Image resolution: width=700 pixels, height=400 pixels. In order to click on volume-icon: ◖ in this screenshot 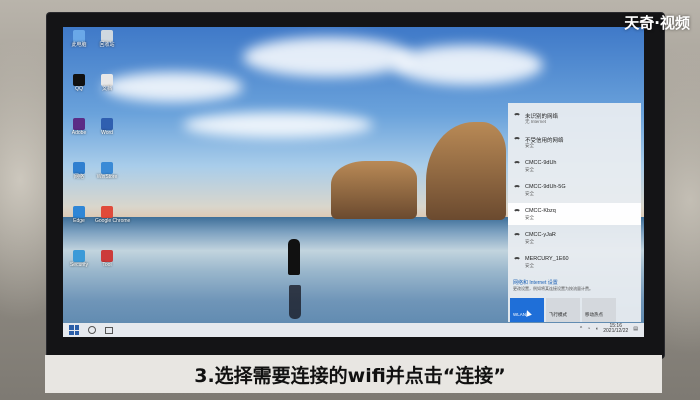, I will do `click(596, 329)`.